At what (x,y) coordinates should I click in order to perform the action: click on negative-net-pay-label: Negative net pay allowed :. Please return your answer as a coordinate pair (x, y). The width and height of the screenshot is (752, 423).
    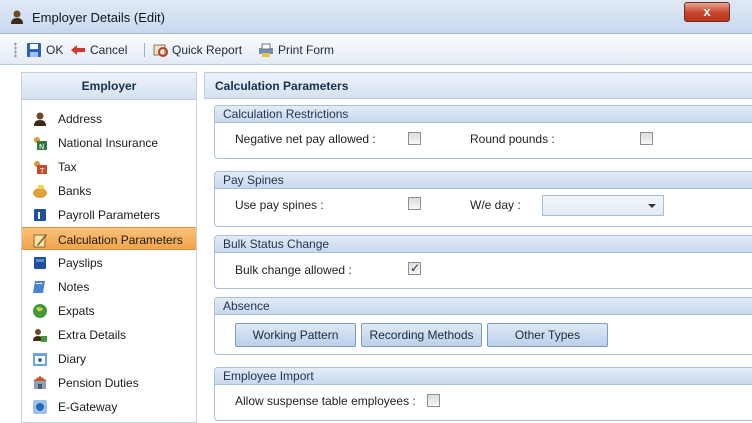
    Looking at the image, I should click on (305, 139).